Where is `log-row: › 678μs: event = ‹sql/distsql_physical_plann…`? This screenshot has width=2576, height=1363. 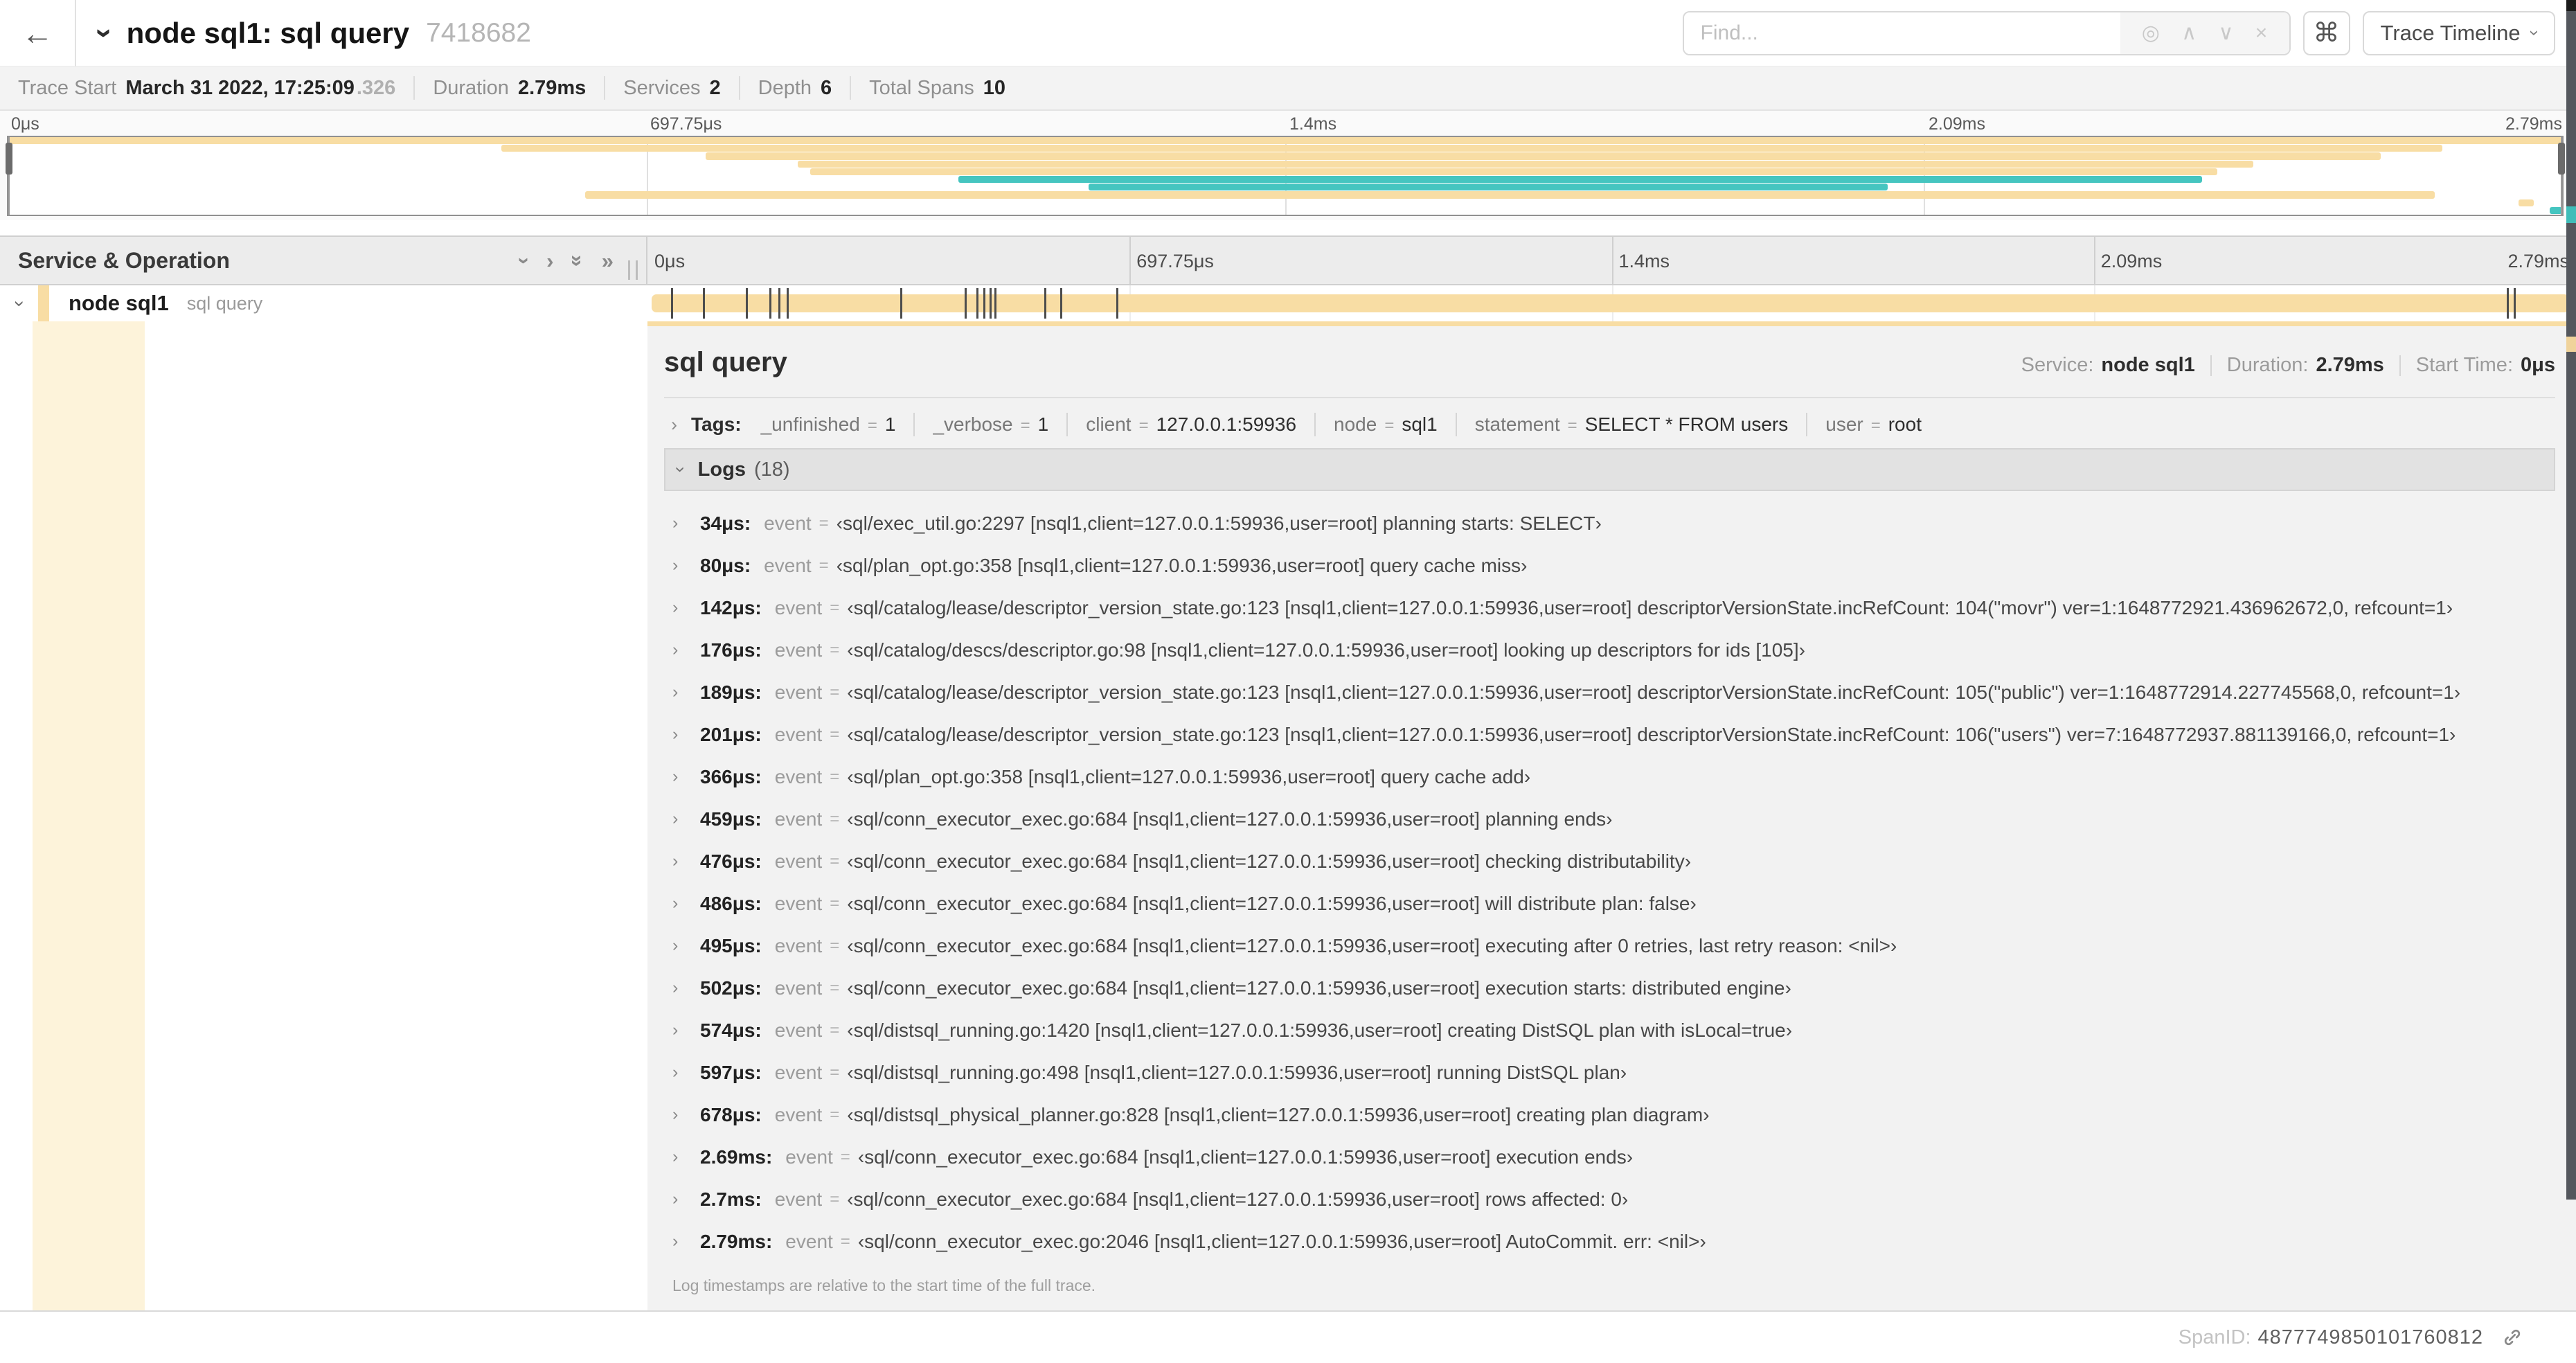
log-row: › 678μs: event = ‹sql/distsql_physical_plann… is located at coordinates (1613, 1115).